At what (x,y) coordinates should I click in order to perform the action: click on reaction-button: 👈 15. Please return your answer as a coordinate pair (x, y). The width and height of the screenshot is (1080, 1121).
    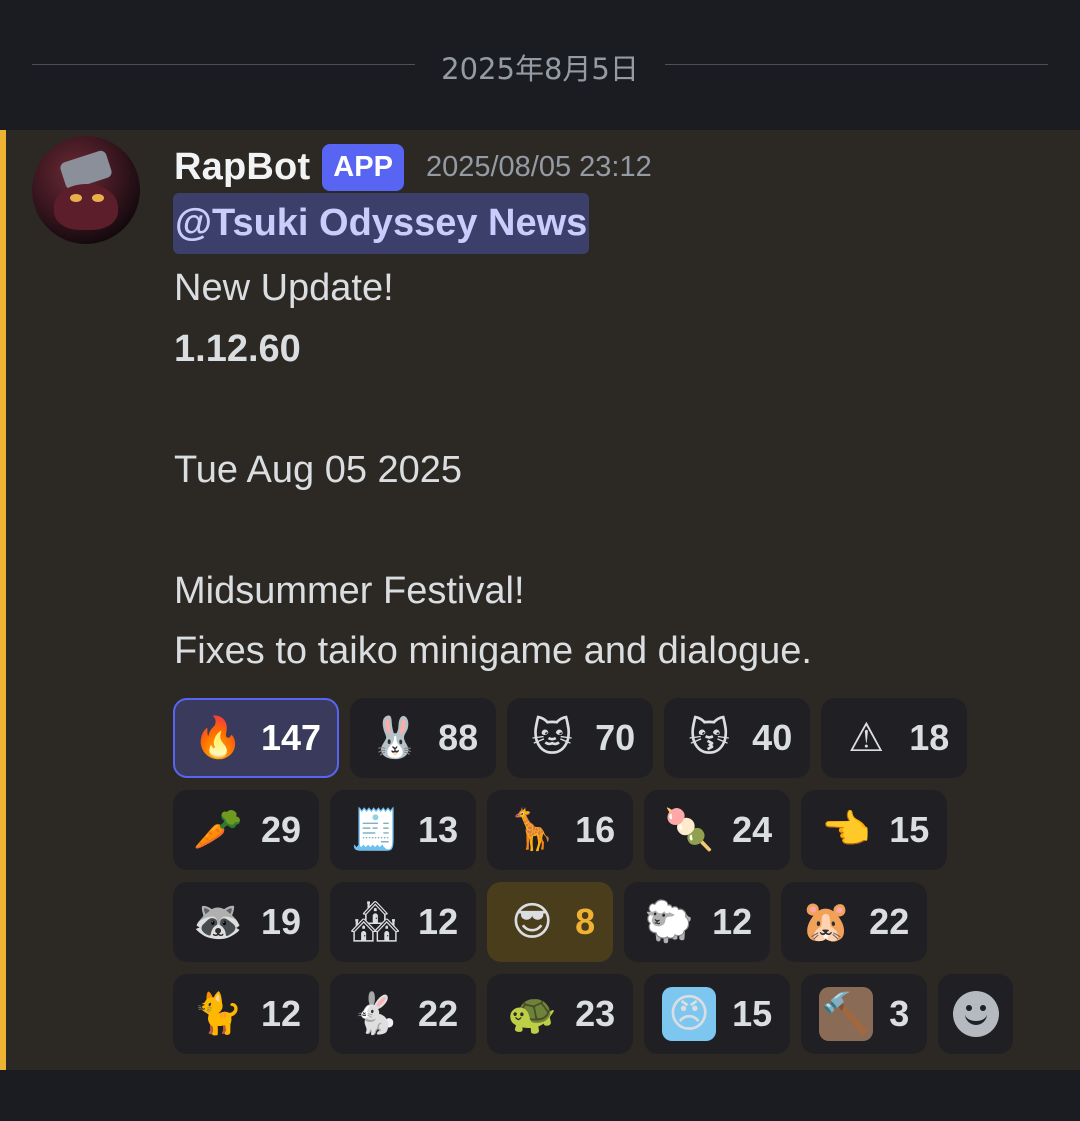
    Looking at the image, I should click on (874, 830).